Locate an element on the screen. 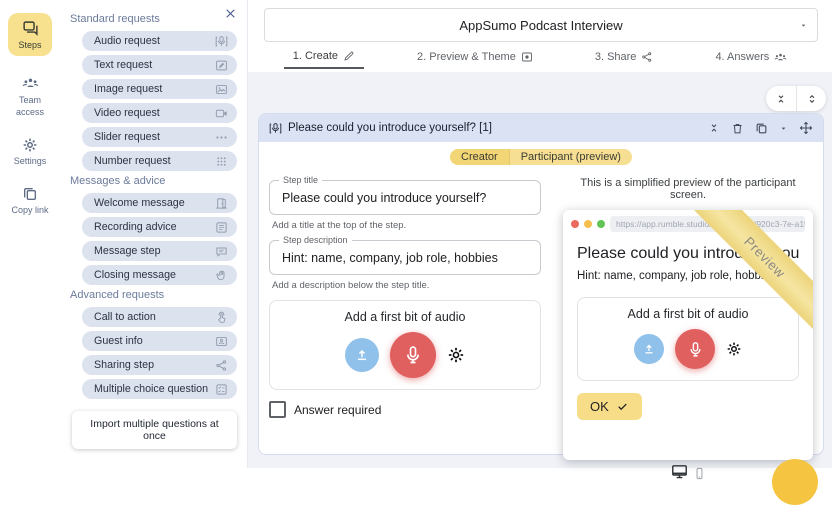 Image resolution: width=832 pixels, height=505 pixels. number-pad-icon is located at coordinates (221, 161).